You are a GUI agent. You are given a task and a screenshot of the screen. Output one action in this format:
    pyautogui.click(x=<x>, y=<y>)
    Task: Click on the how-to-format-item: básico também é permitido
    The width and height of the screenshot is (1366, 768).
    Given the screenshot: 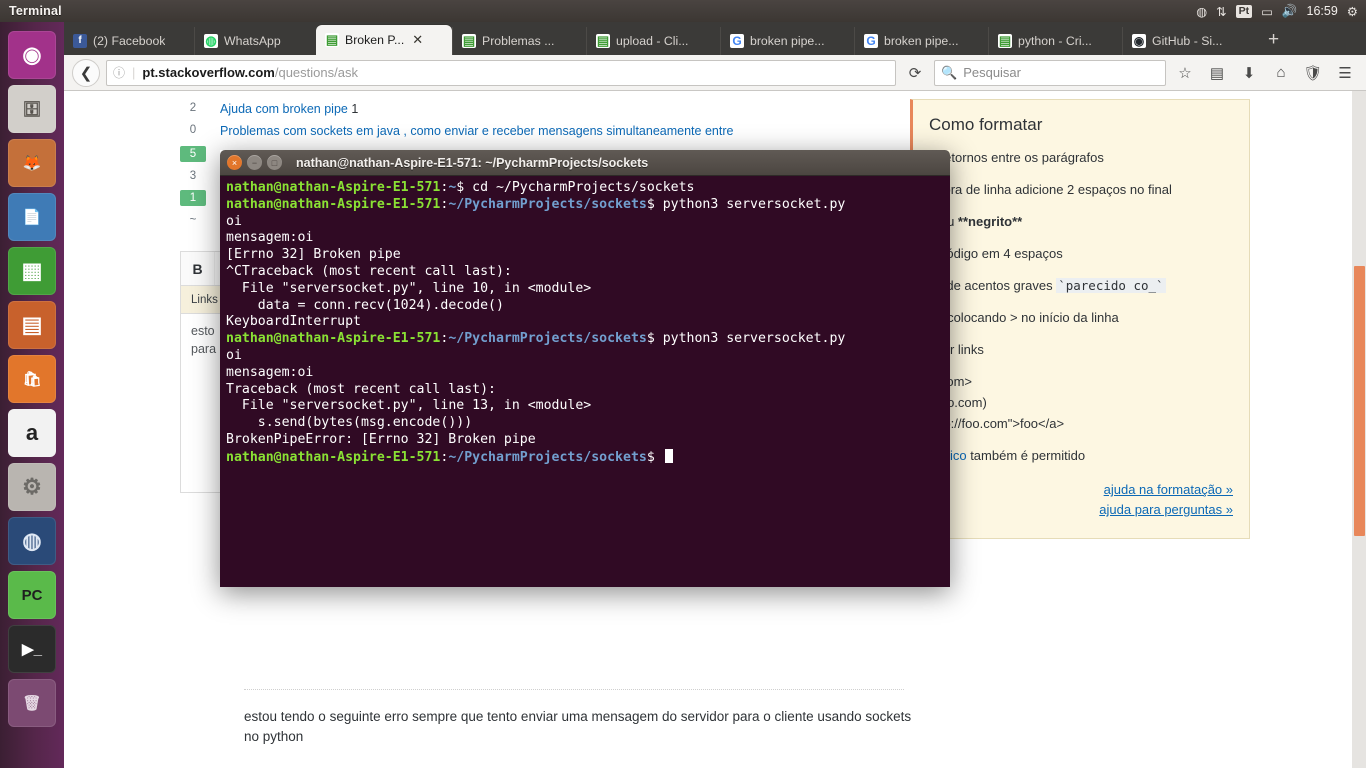 What is the action you would take?
    pyautogui.click(x=1081, y=455)
    